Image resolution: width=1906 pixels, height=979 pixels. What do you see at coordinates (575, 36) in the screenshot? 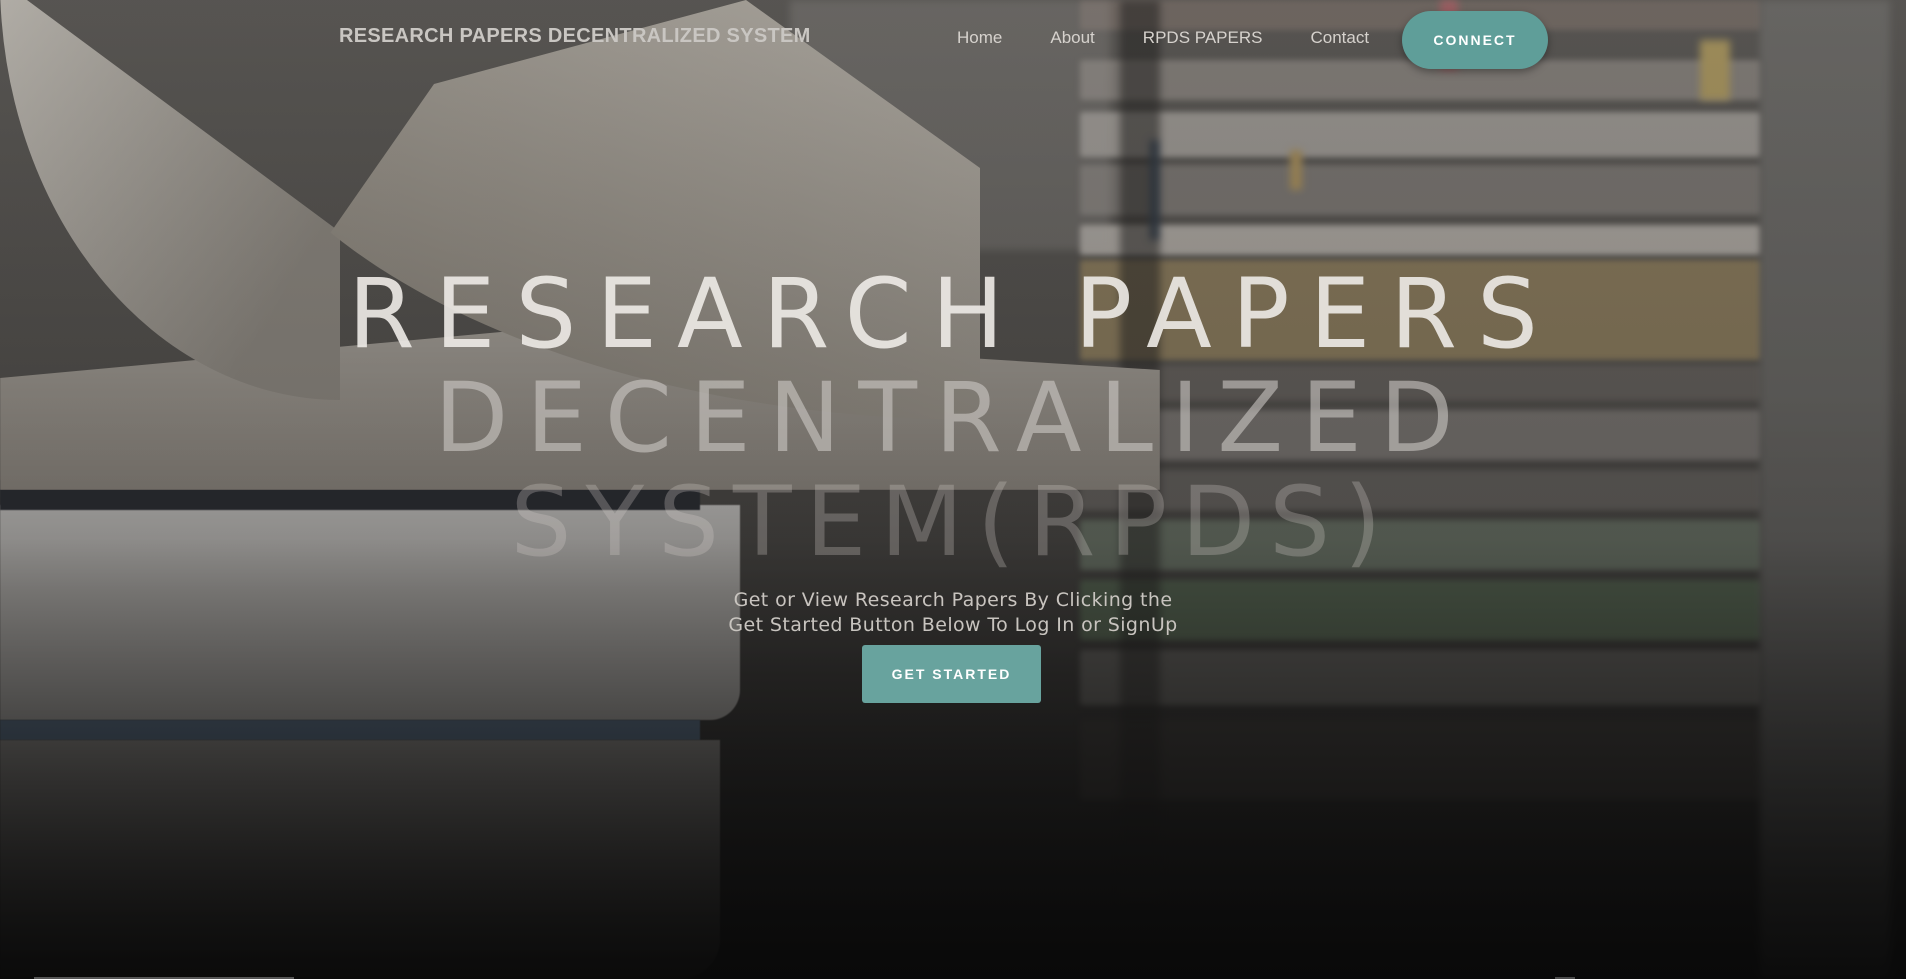
I see `brand-logo-link: RESEARCH PAPERS DECENTRALIZED SYSTEM` at bounding box center [575, 36].